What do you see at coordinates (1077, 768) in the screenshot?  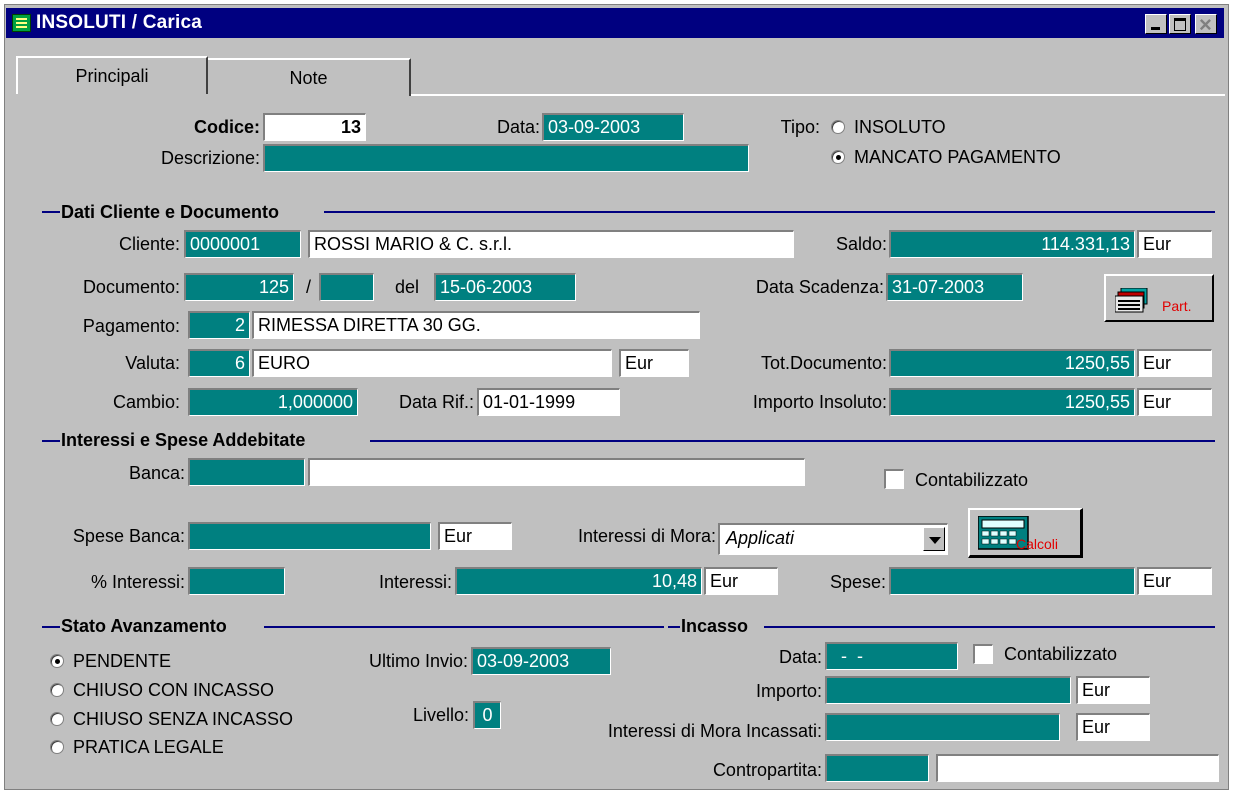 I see `contropartita-desc-field` at bounding box center [1077, 768].